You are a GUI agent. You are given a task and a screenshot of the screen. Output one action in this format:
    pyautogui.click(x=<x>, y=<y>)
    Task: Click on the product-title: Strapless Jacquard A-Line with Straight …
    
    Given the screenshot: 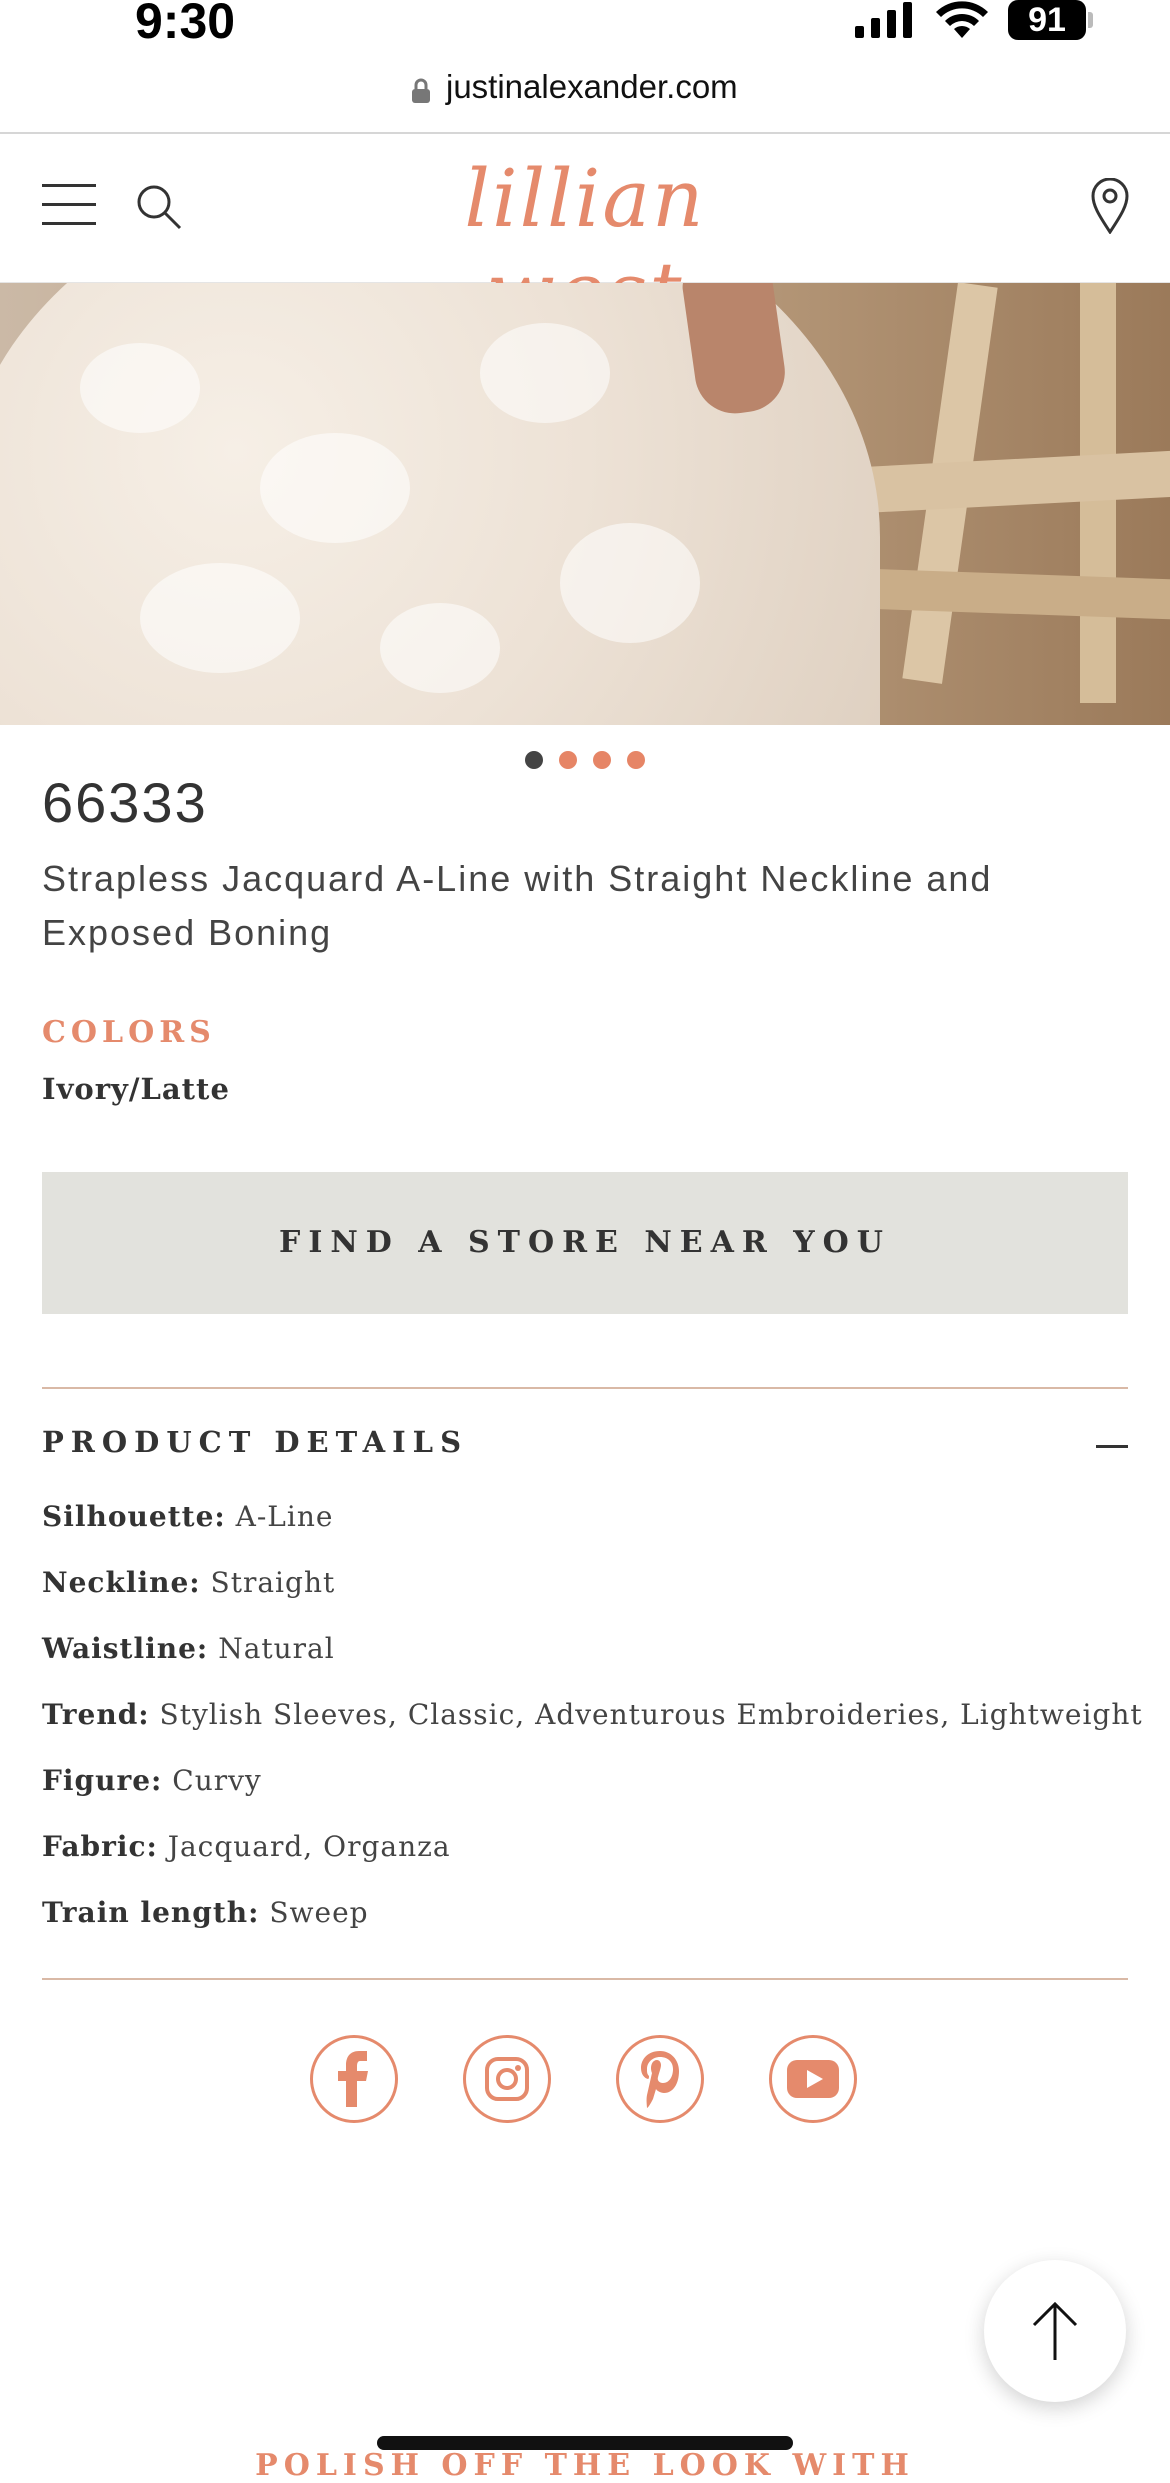 What is the action you would take?
    pyautogui.click(x=517, y=905)
    